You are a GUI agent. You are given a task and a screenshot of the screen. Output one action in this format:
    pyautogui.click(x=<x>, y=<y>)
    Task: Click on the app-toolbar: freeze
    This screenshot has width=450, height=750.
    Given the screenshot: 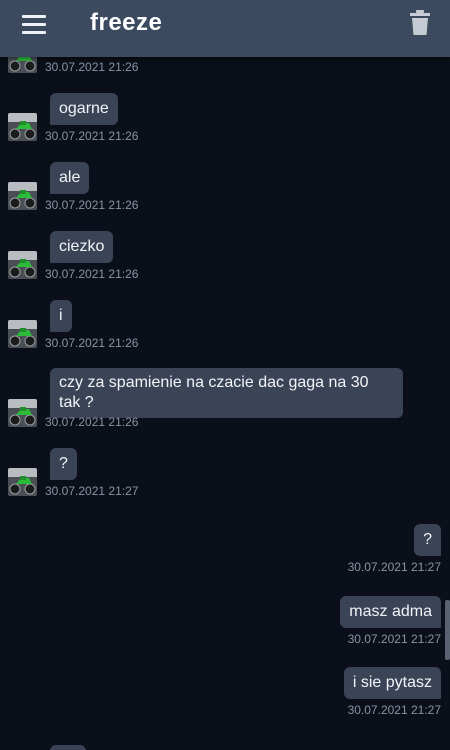 What is the action you would take?
    pyautogui.click(x=225, y=28)
    